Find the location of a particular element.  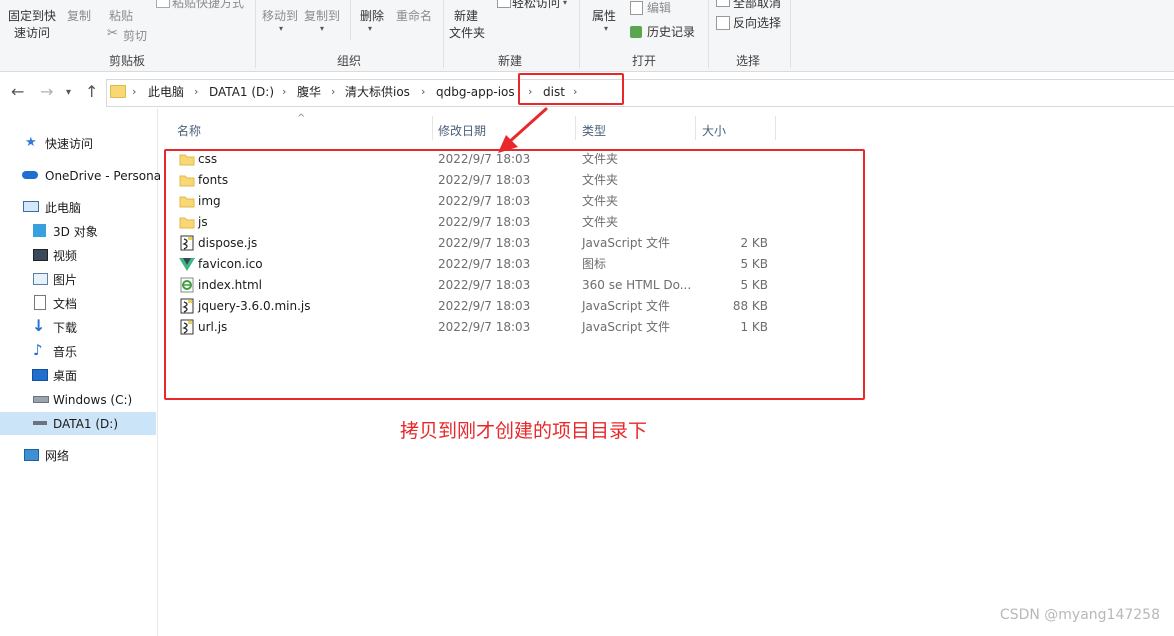

invert-selection-button: 反向选择 is located at coordinates (757, 23).